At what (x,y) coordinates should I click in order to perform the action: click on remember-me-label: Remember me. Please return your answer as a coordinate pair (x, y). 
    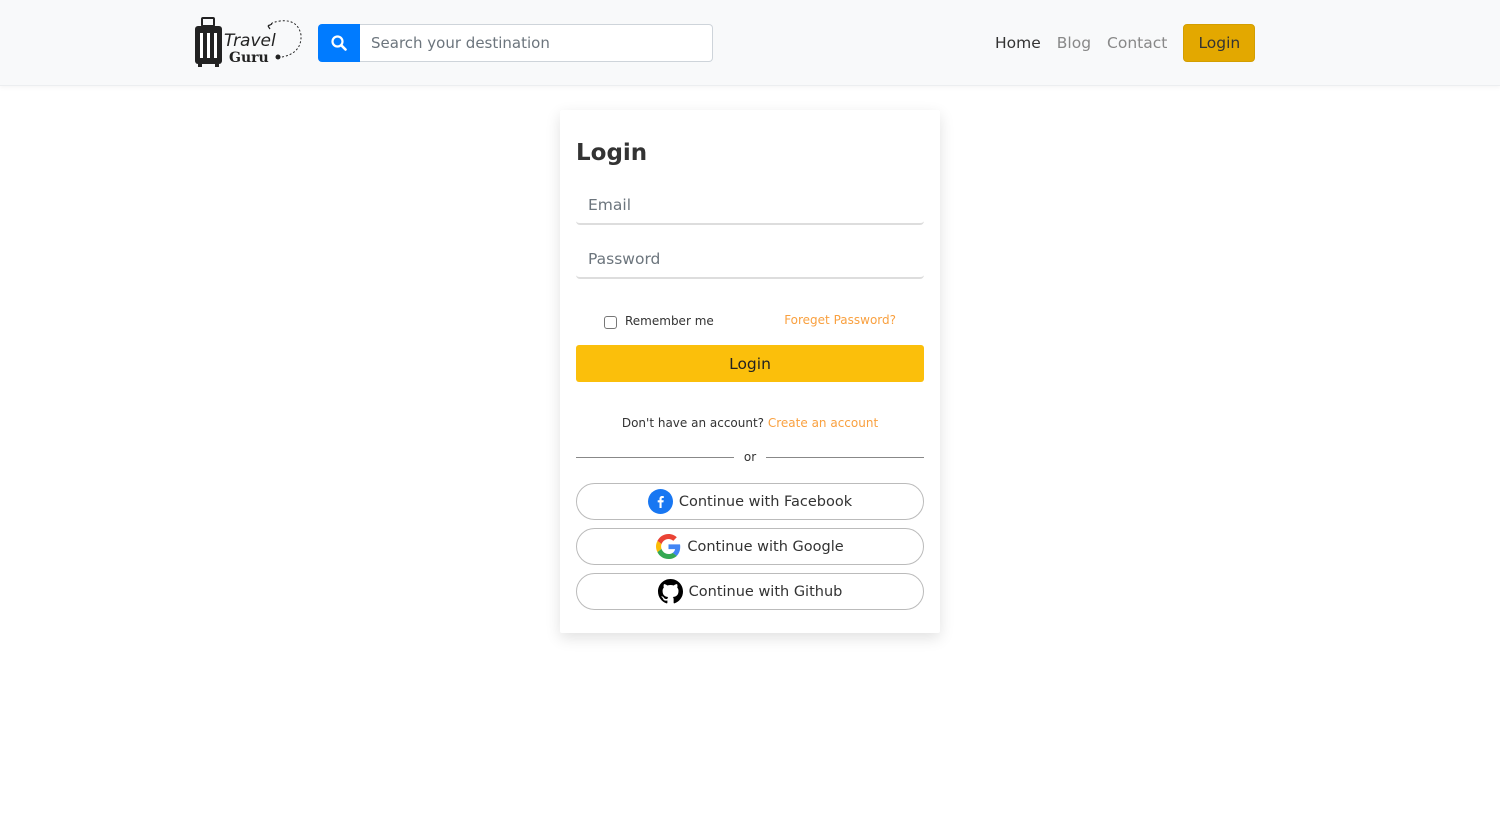
    Looking at the image, I should click on (669, 321).